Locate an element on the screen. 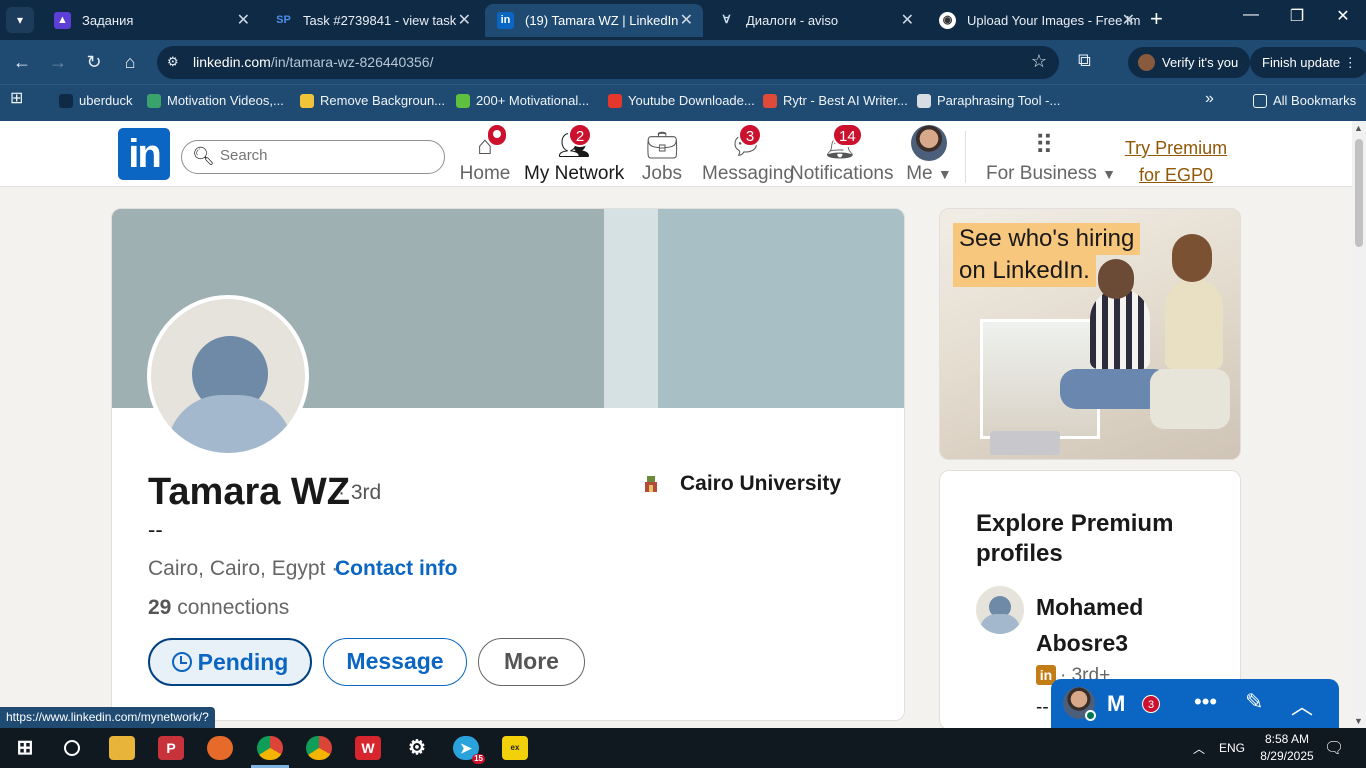  tab-title: Upload Your Images - Free Im is located at coordinates (1054, 20).